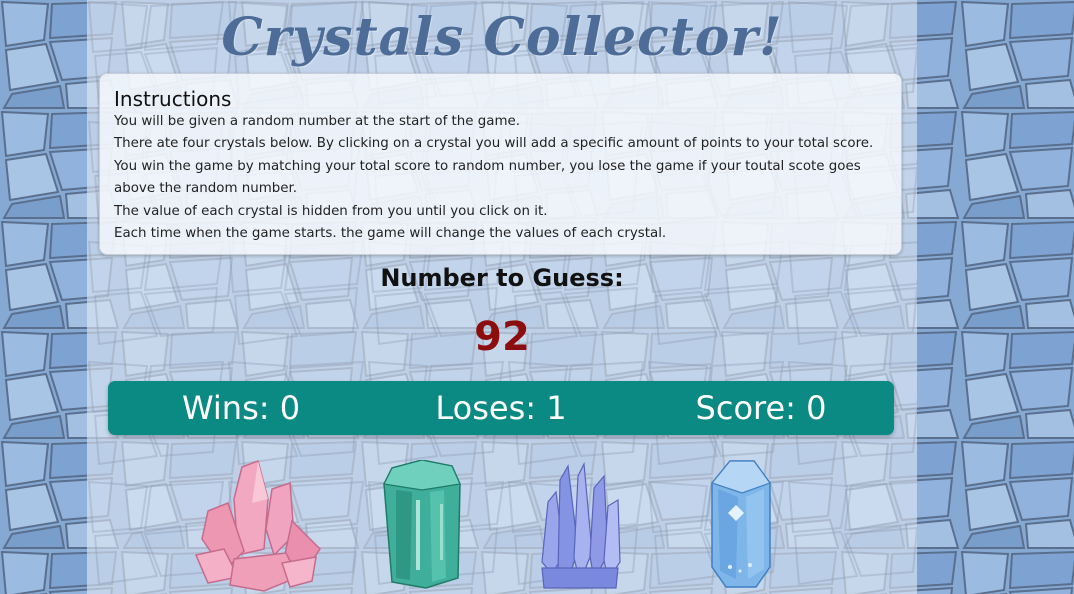 This screenshot has width=1074, height=594. I want to click on instructions-heading: Instructions, so click(173, 99).